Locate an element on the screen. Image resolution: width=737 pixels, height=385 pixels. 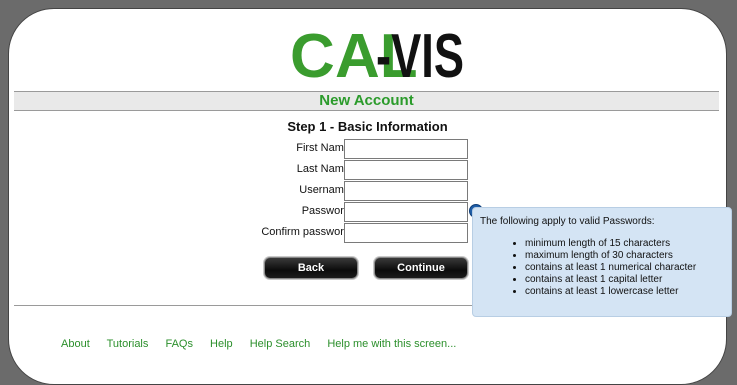
first-name-input is located at coordinates (406, 149).